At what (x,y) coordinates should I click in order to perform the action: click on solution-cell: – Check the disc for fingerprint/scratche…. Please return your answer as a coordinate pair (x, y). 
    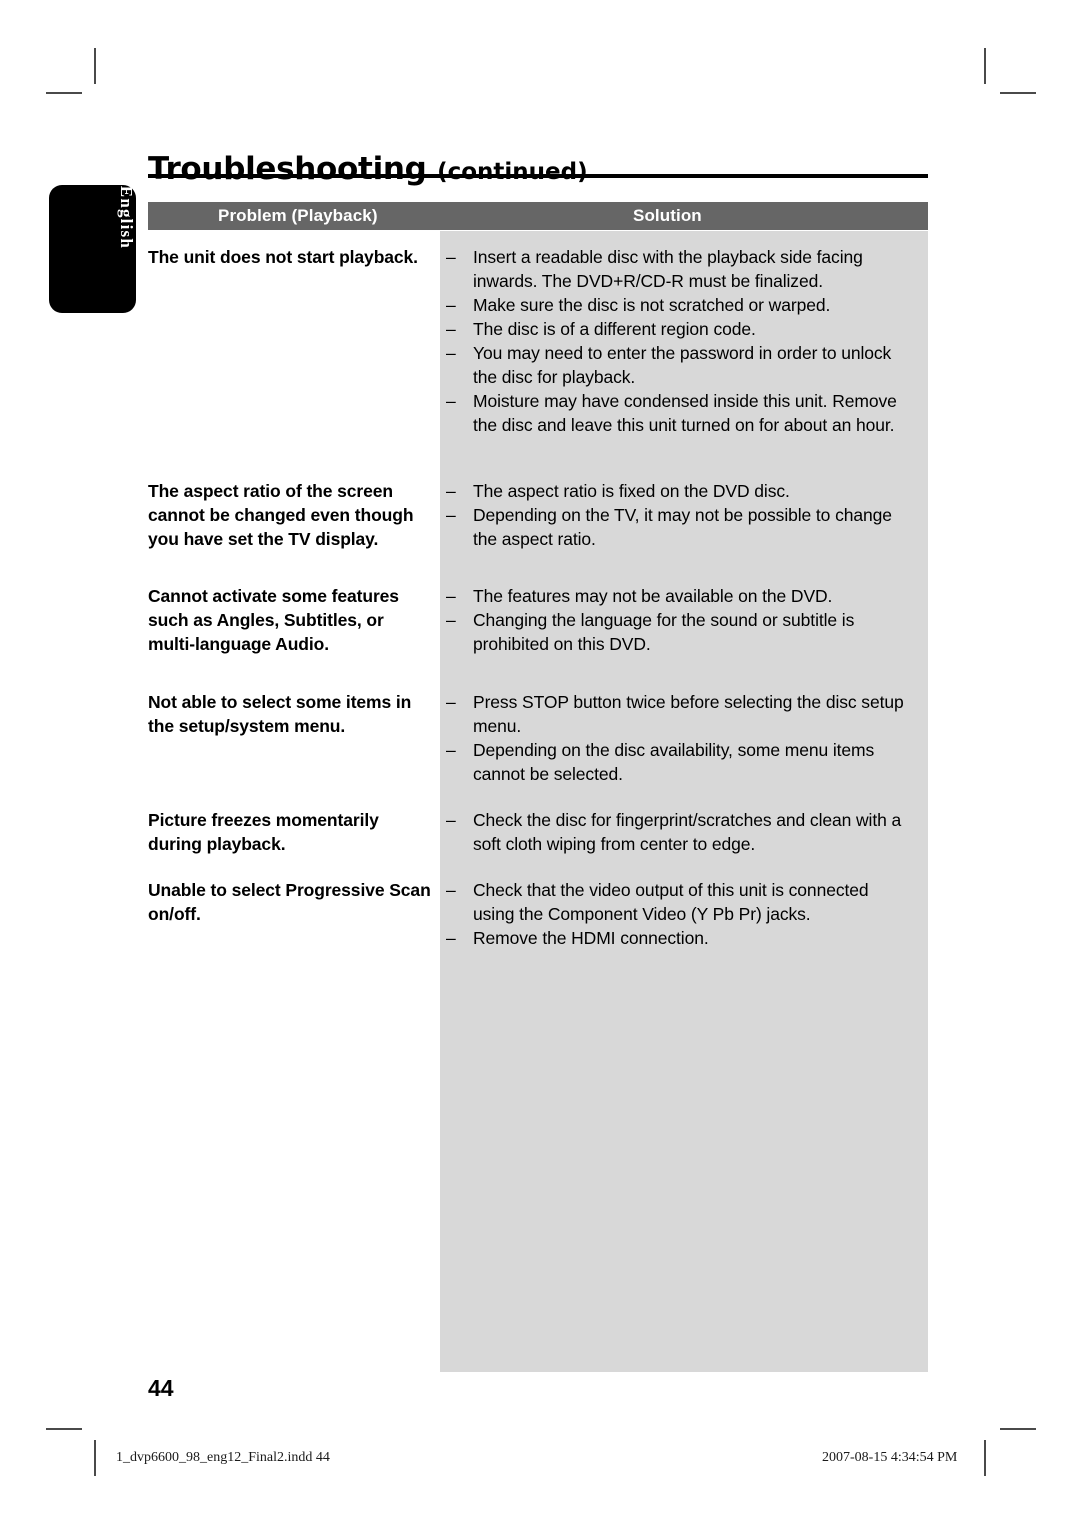
    Looking at the image, I should click on (675, 832).